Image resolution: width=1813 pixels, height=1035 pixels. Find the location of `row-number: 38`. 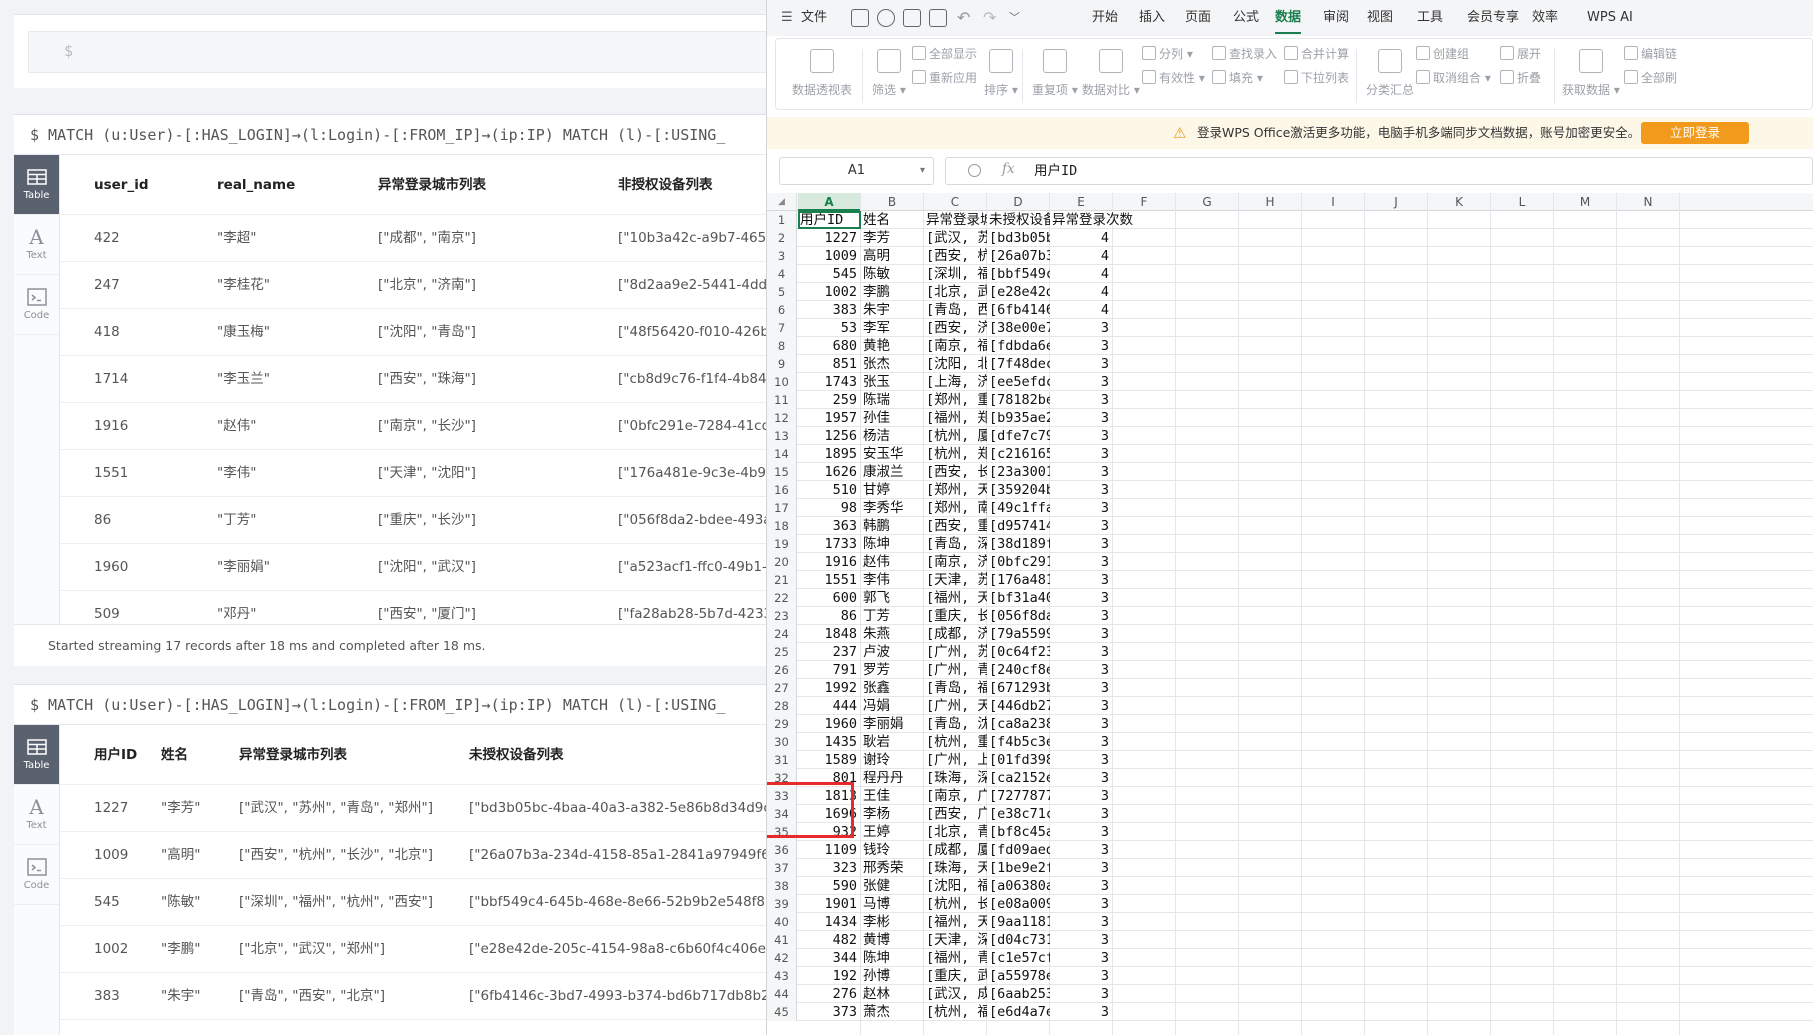

row-number: 38 is located at coordinates (782, 886).